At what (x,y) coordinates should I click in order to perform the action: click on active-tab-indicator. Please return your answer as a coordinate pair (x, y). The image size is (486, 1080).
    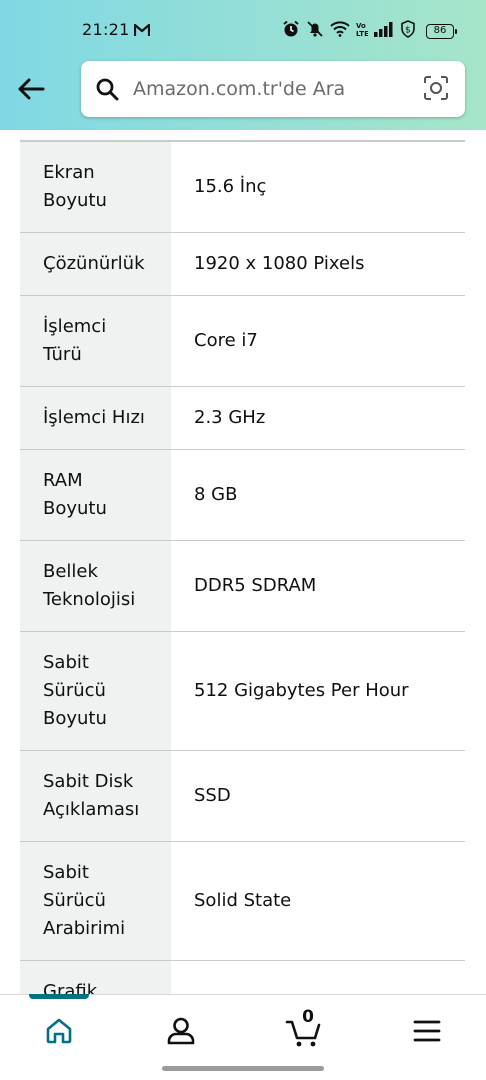
    Looking at the image, I should click on (59, 996).